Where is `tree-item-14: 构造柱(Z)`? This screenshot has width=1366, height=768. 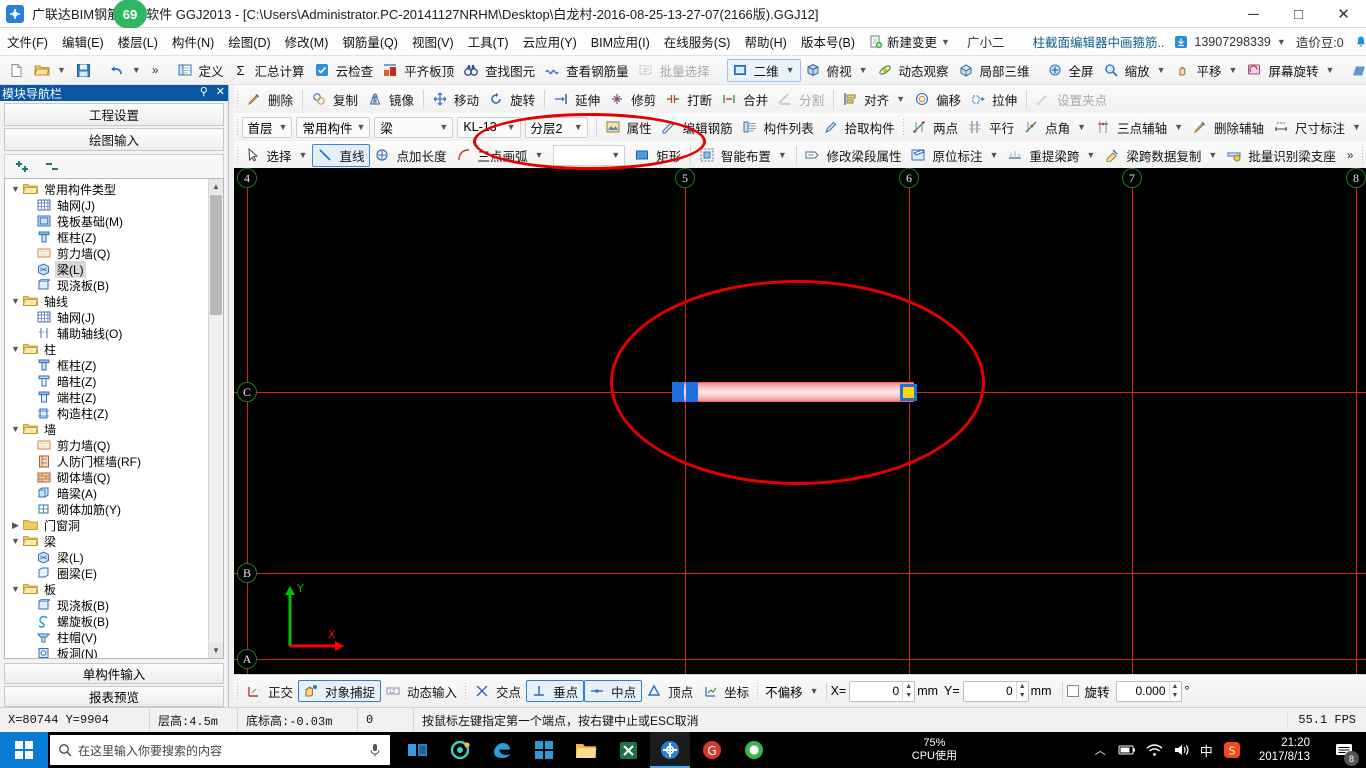
tree-item-14: 构造柱(Z) is located at coordinates (106, 413).